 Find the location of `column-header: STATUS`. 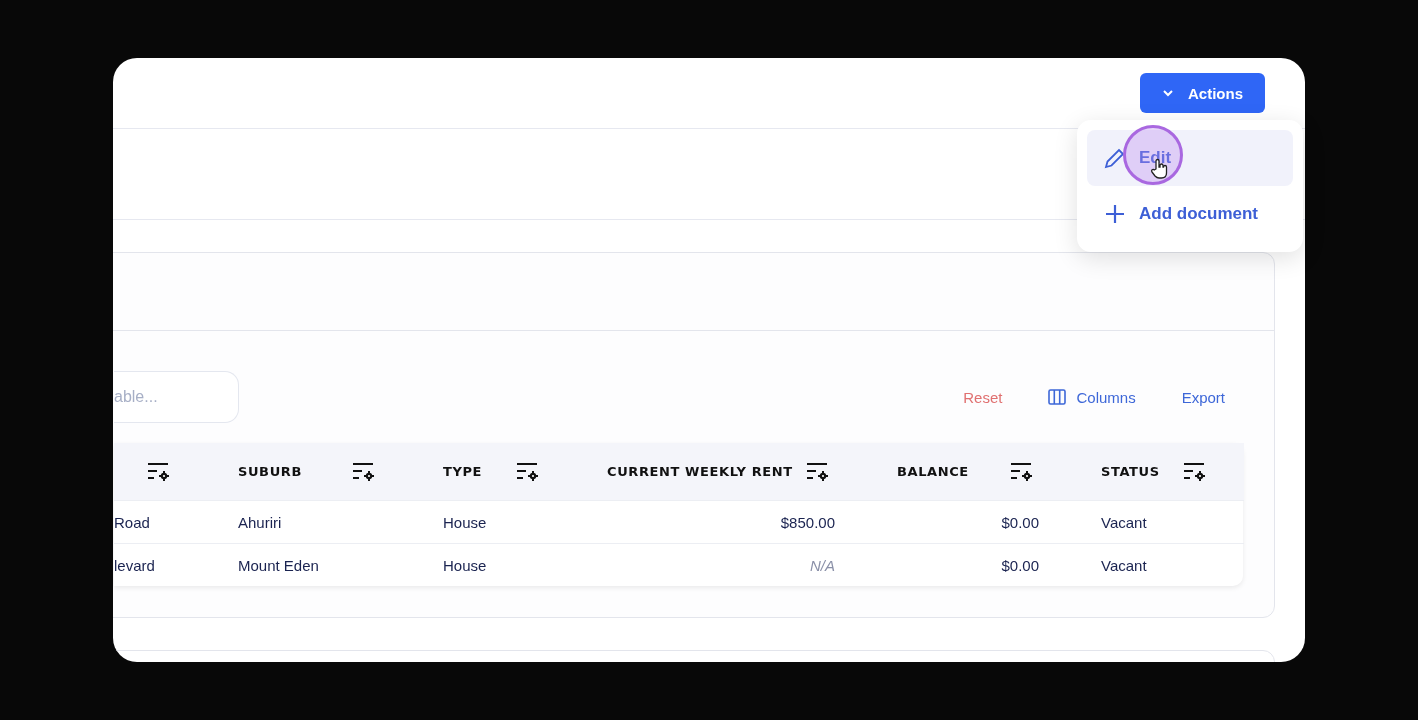

column-header: STATUS is located at coordinates (1172, 471).